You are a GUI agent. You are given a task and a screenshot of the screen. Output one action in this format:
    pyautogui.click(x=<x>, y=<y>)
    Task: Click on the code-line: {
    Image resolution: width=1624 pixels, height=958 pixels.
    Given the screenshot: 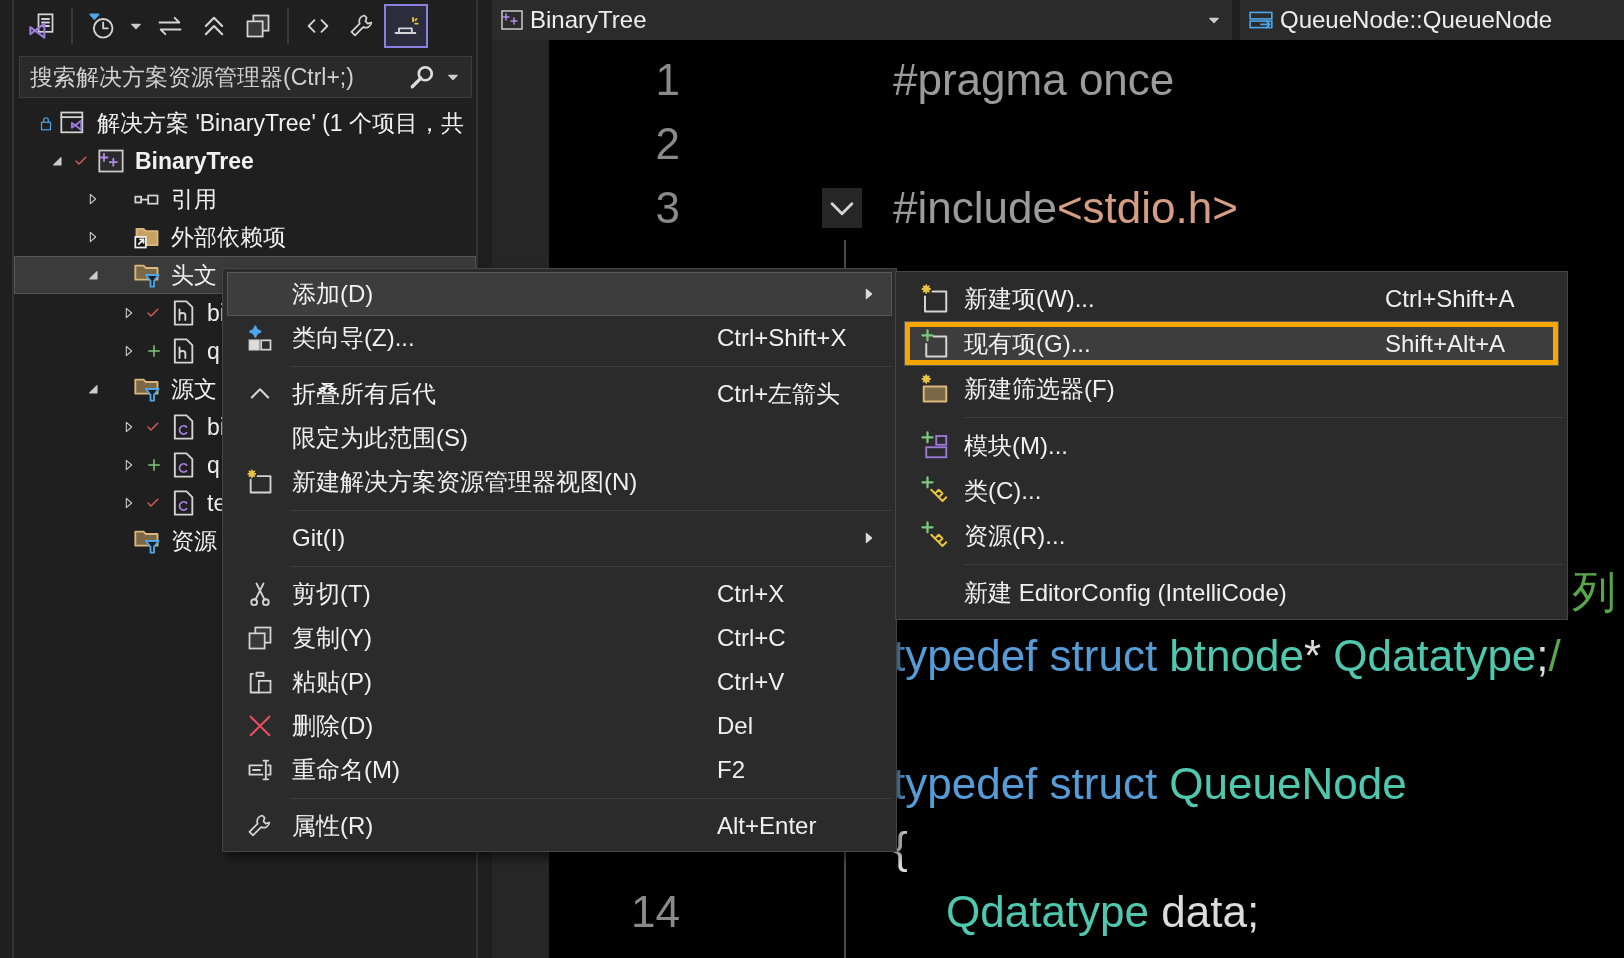 What is the action you would take?
    pyautogui.click(x=900, y=848)
    